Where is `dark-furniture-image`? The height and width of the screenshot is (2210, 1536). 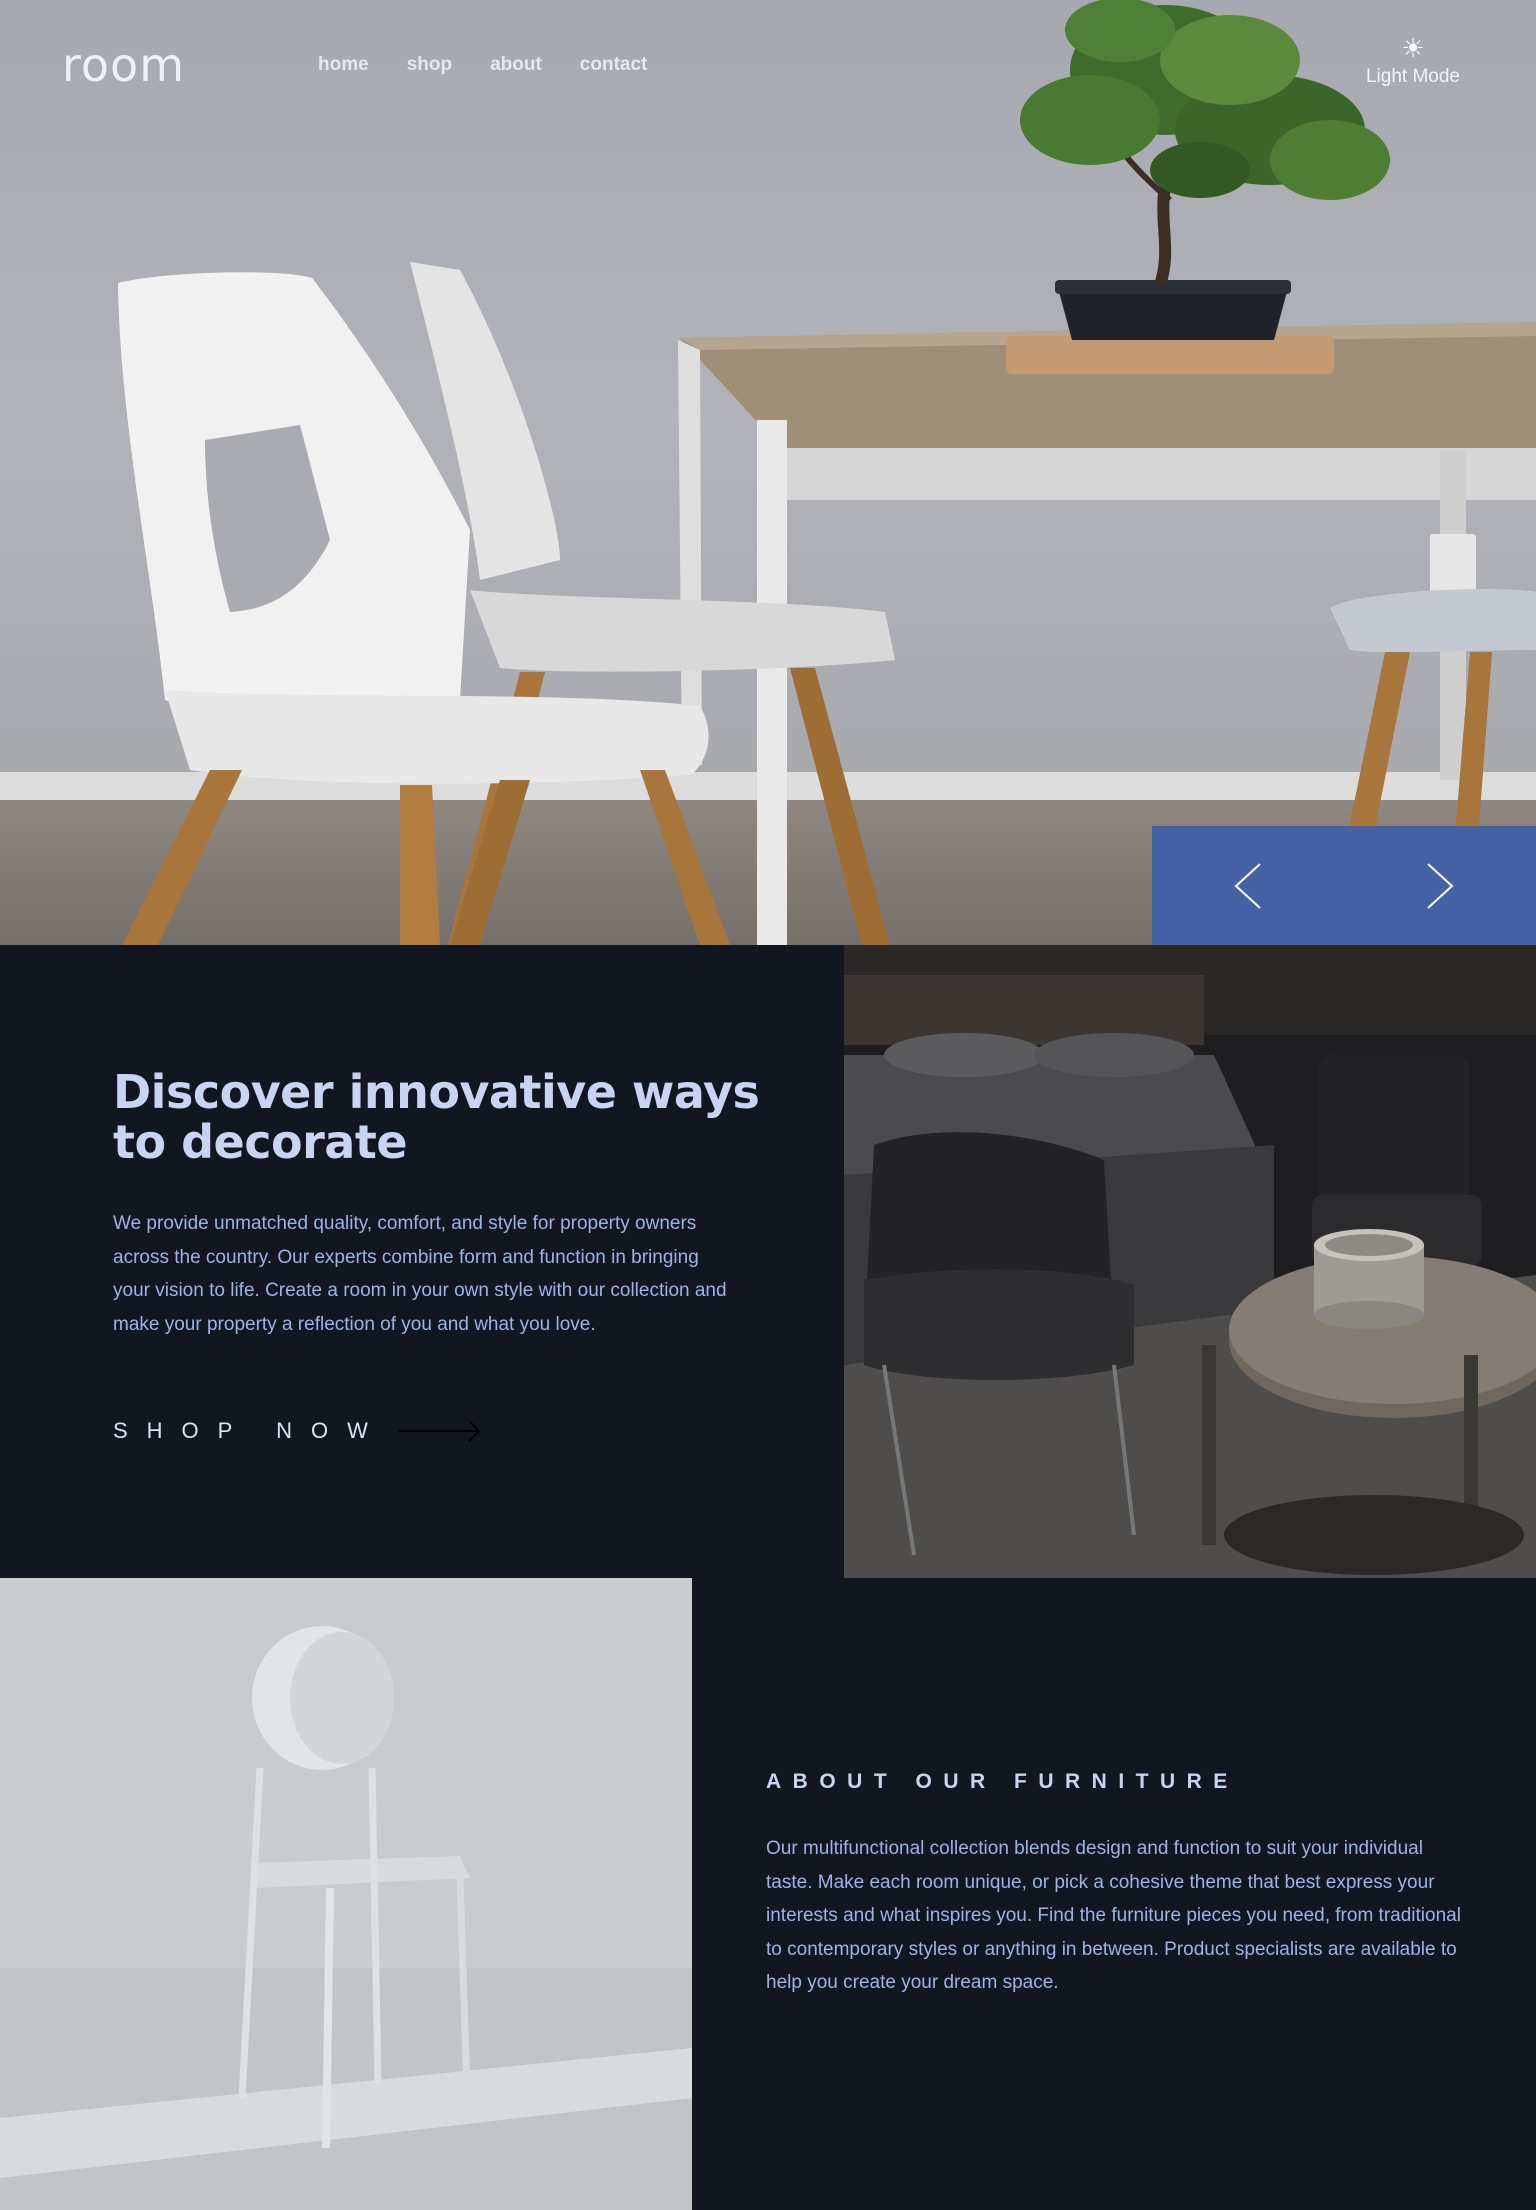 dark-furniture-image is located at coordinates (1190, 1261).